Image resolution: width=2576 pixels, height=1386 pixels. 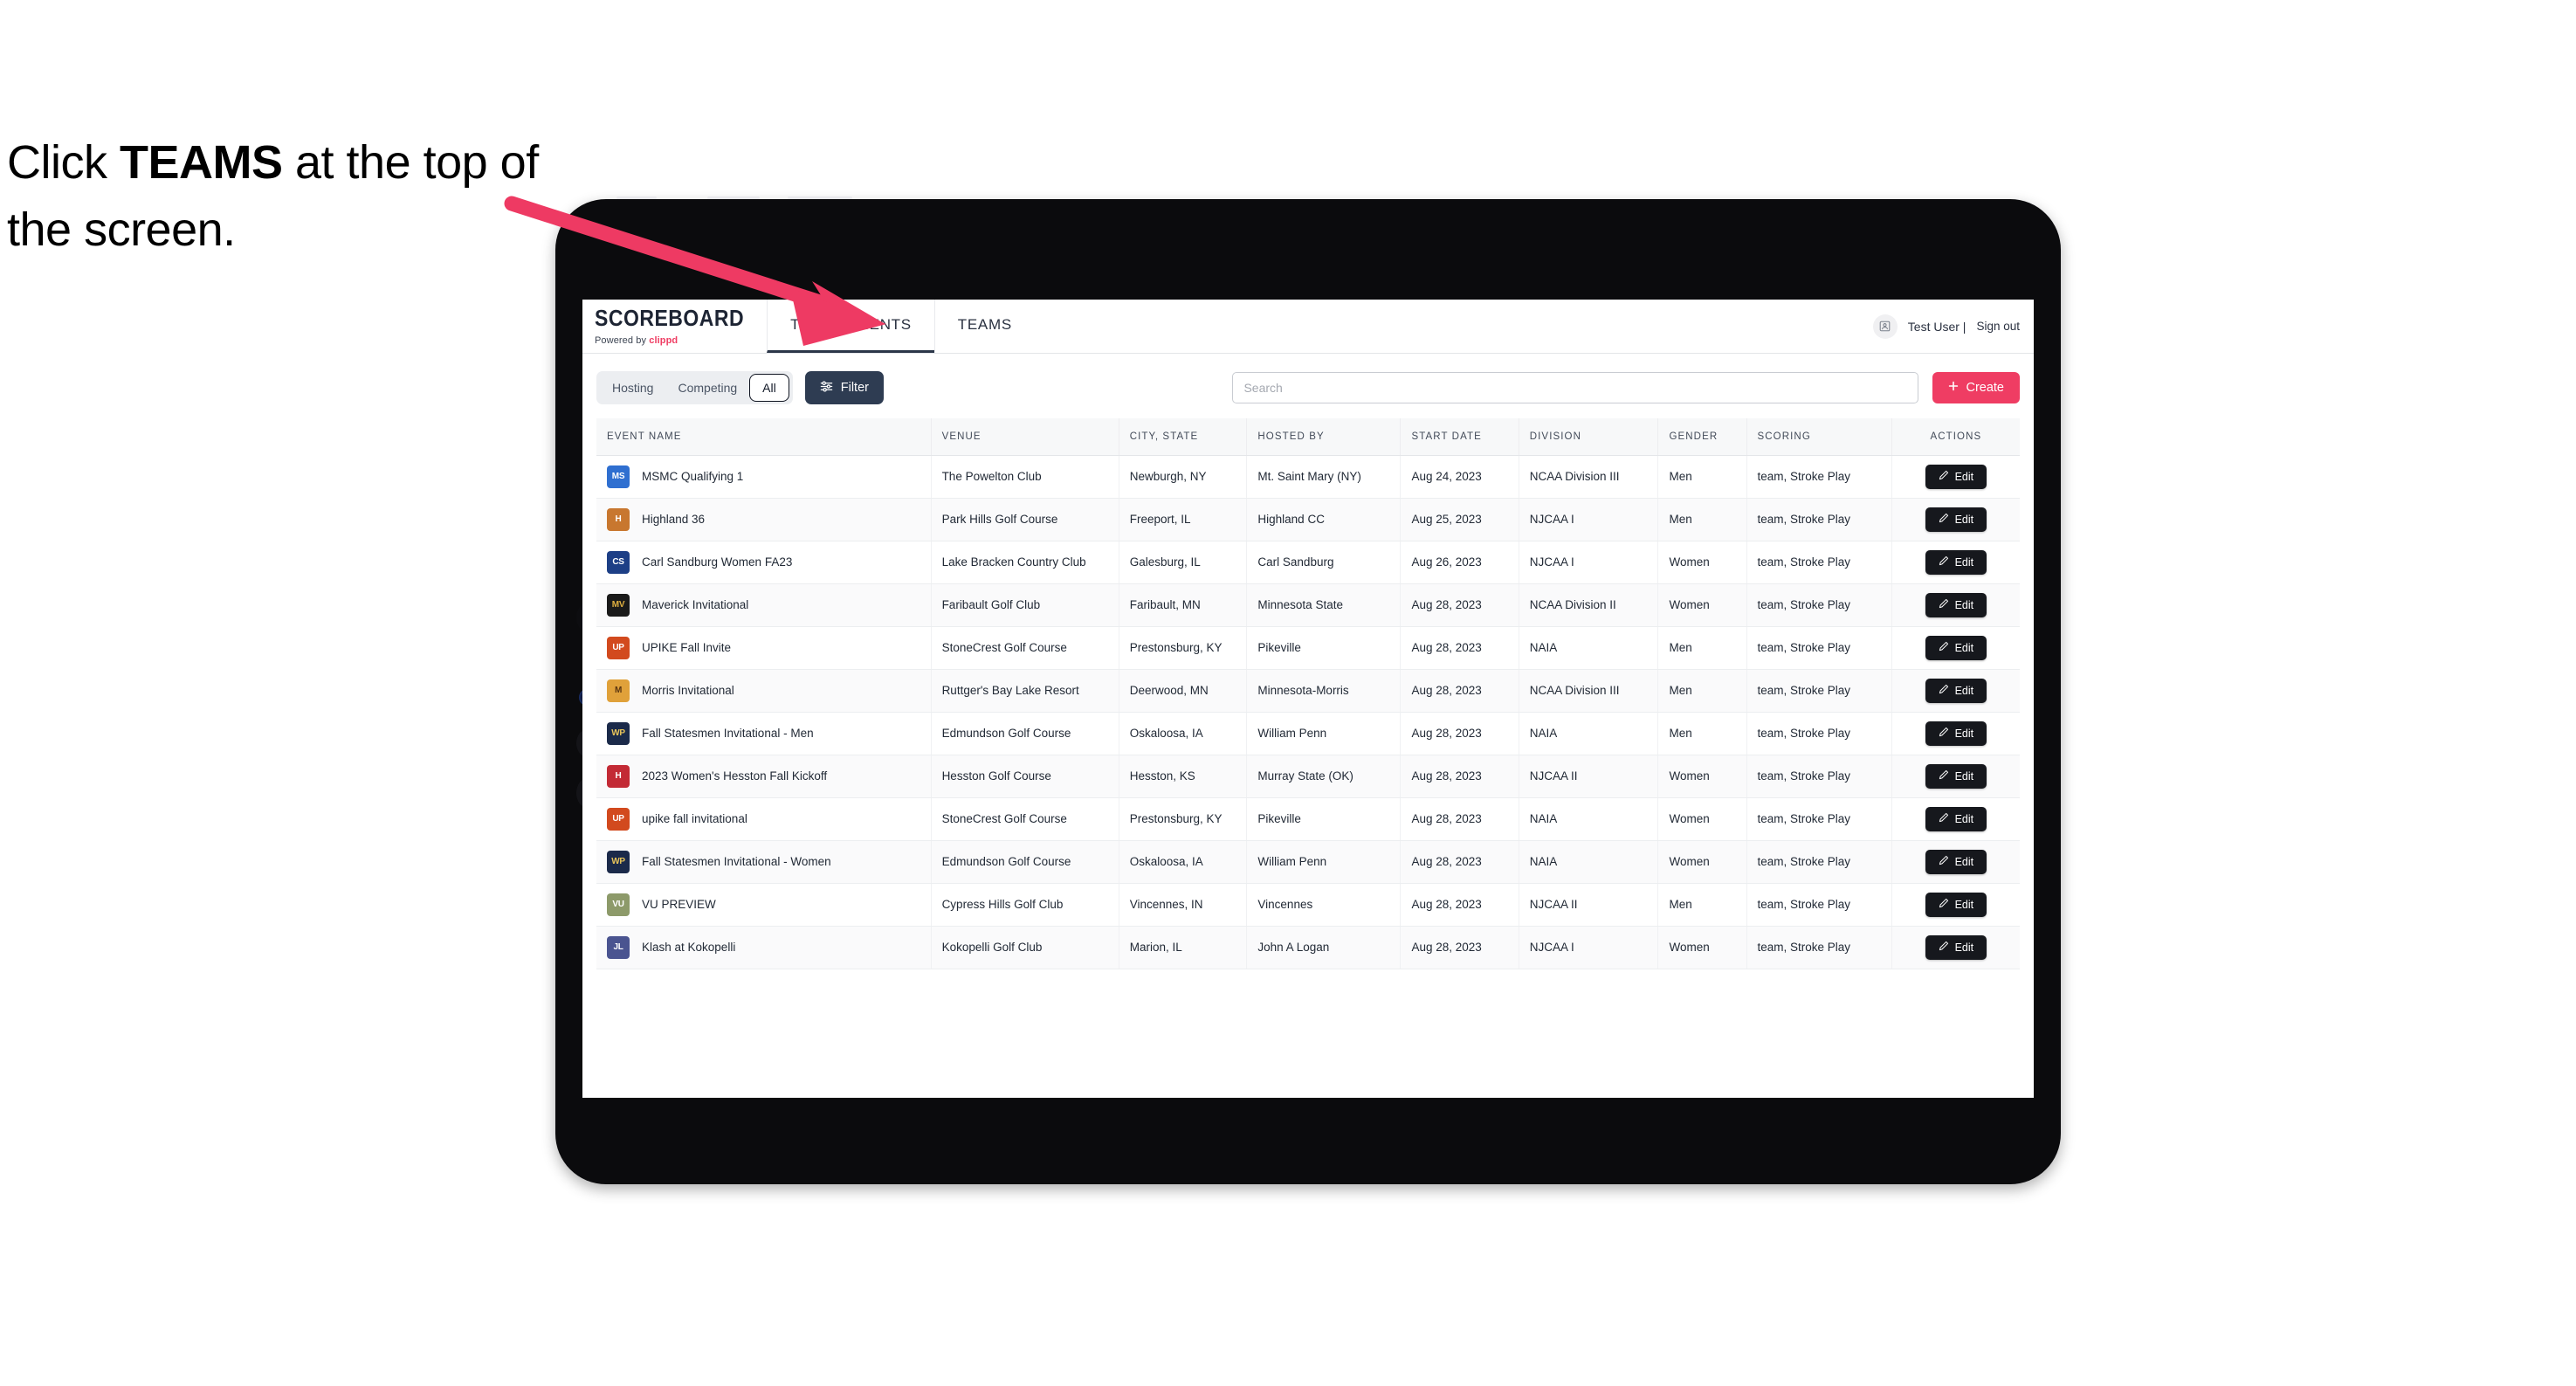 I want to click on sign-out-link: Sign out, so click(x=1998, y=326).